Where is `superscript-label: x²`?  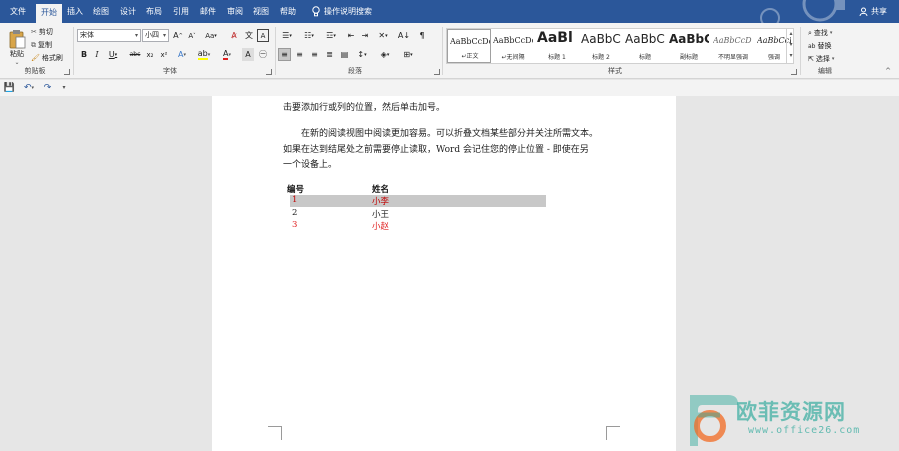 superscript-label: x² is located at coordinates (164, 54).